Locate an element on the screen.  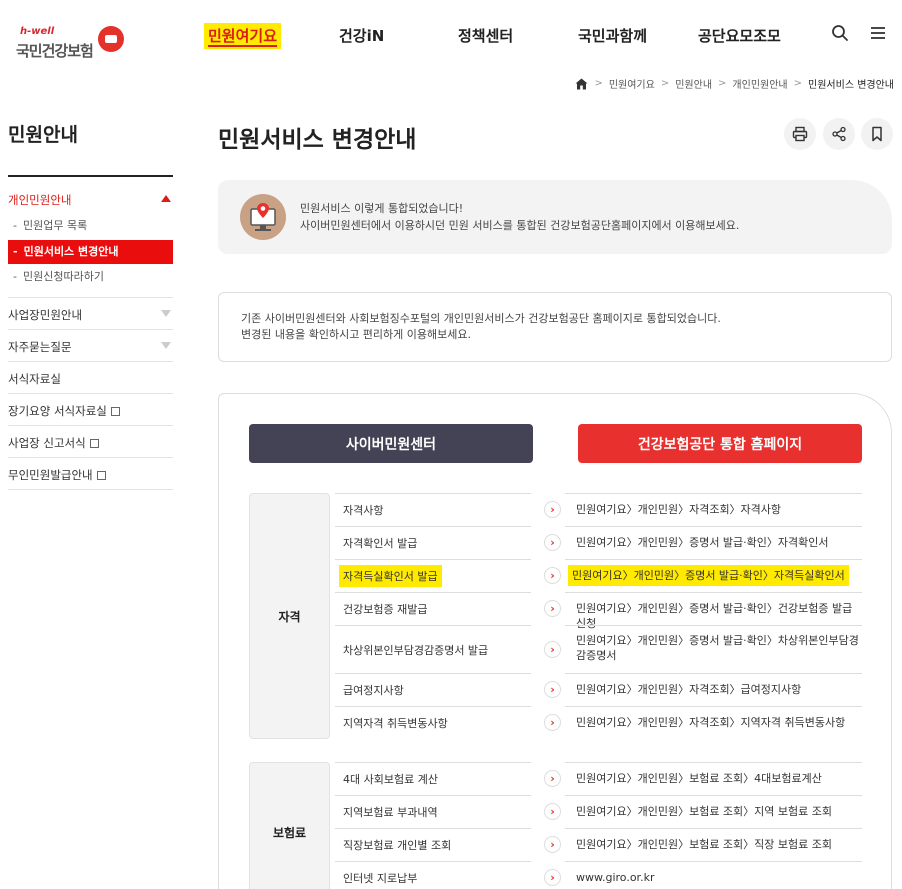
service-path-link: 민원여기요〉개인민원〉보험료 조회〉직장 보험료 조회 is located at coordinates (718, 844).